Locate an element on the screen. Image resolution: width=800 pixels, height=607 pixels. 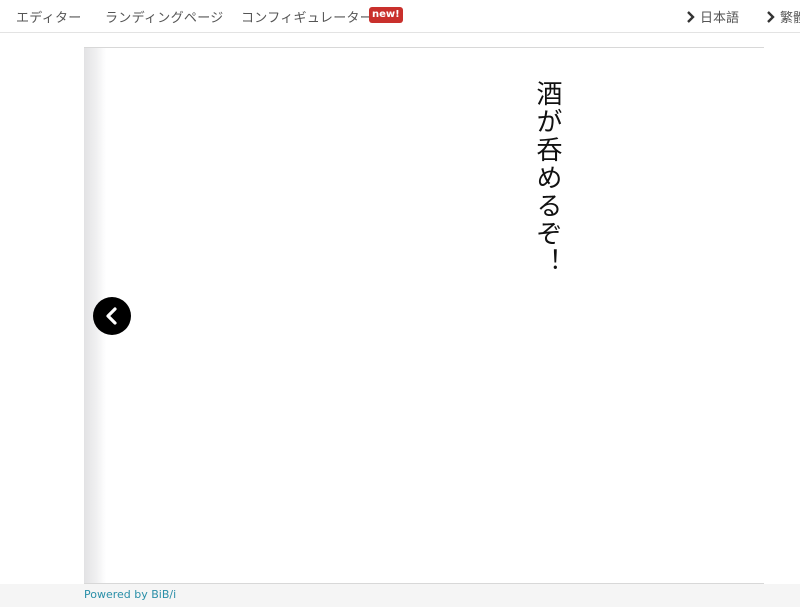
powered-by-link: Powered by BiB/i is located at coordinates (130, 594).